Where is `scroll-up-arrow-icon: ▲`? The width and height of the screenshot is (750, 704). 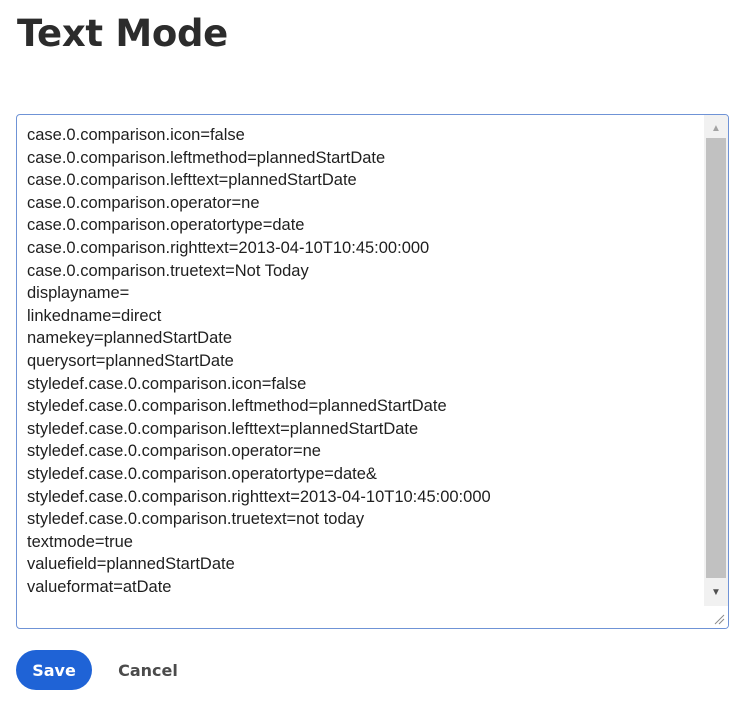 scroll-up-arrow-icon: ▲ is located at coordinates (716, 128).